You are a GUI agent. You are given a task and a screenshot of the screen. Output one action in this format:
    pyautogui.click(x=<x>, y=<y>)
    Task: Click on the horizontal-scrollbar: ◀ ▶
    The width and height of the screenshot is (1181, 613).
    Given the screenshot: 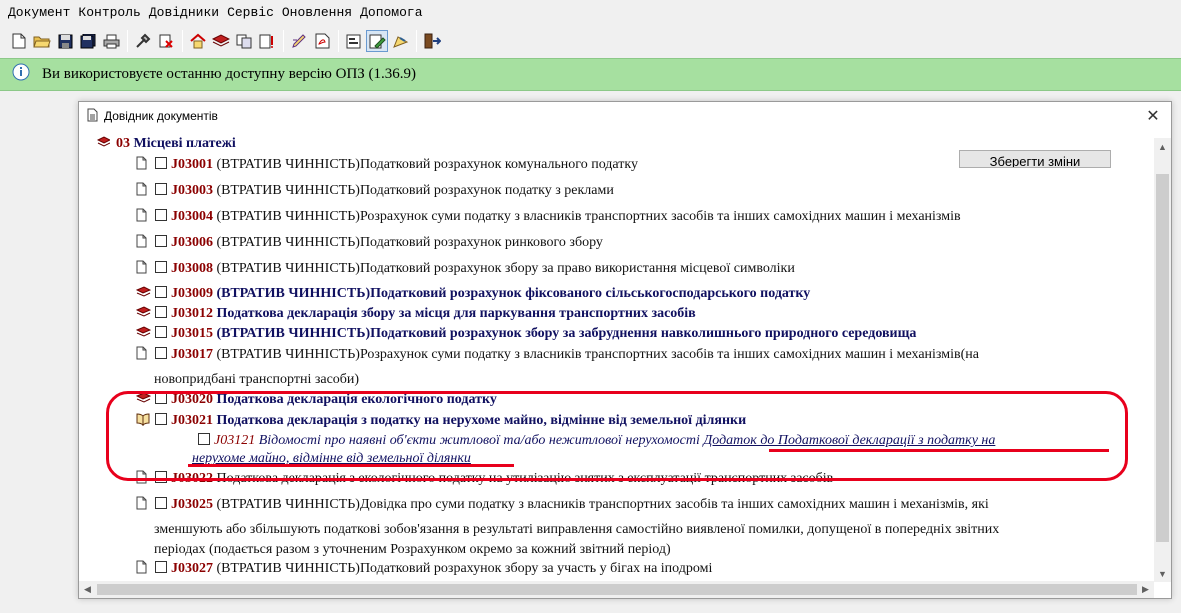 What is the action you would take?
    pyautogui.click(x=616, y=589)
    